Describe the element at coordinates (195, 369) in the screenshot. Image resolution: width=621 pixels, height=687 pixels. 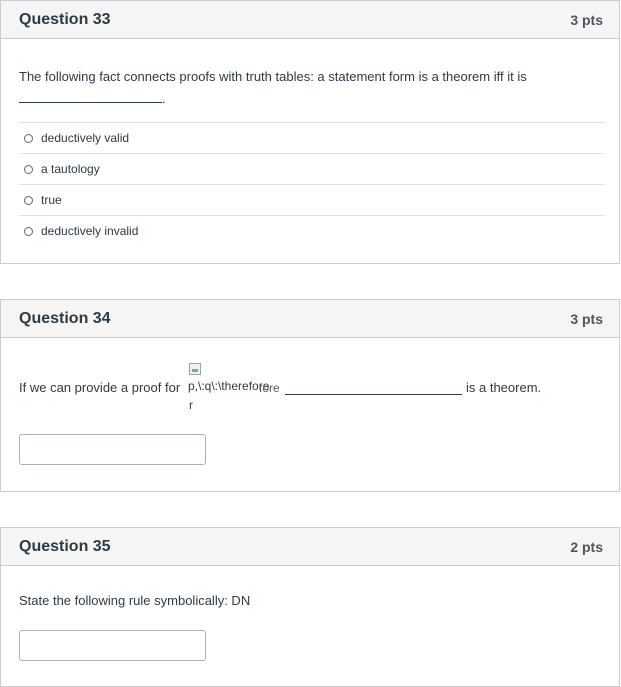
I see `broken-image-icon` at that location.